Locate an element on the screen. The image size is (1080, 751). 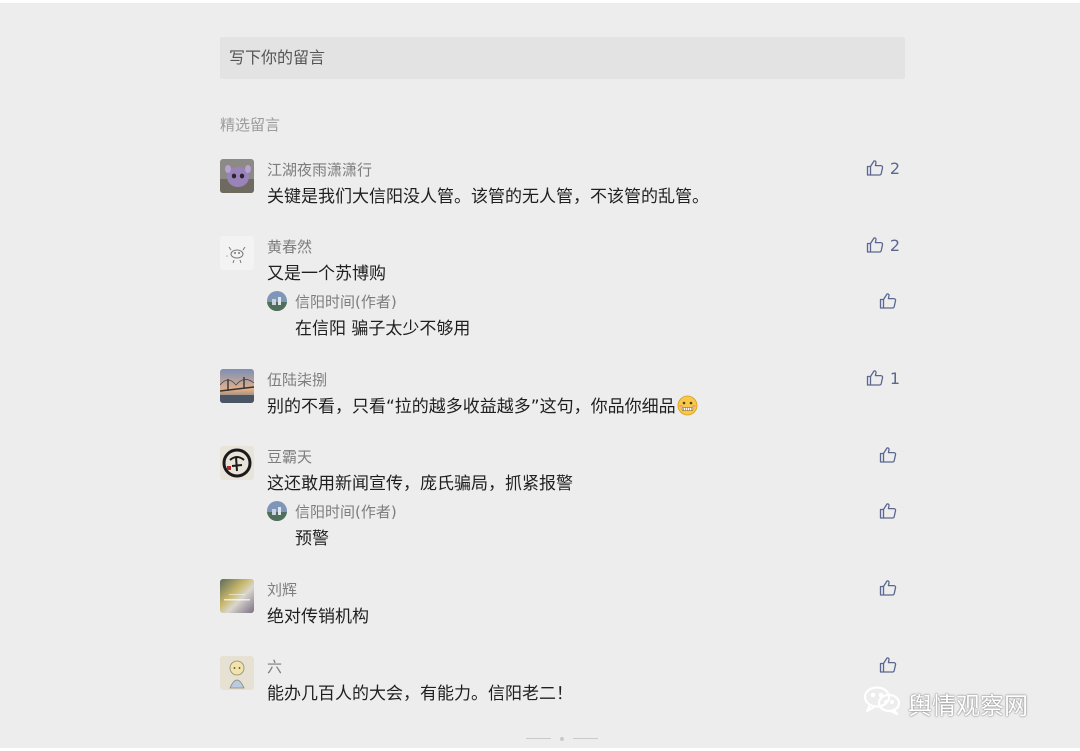
commenter-name: 黄春然 is located at coordinates (290, 247).